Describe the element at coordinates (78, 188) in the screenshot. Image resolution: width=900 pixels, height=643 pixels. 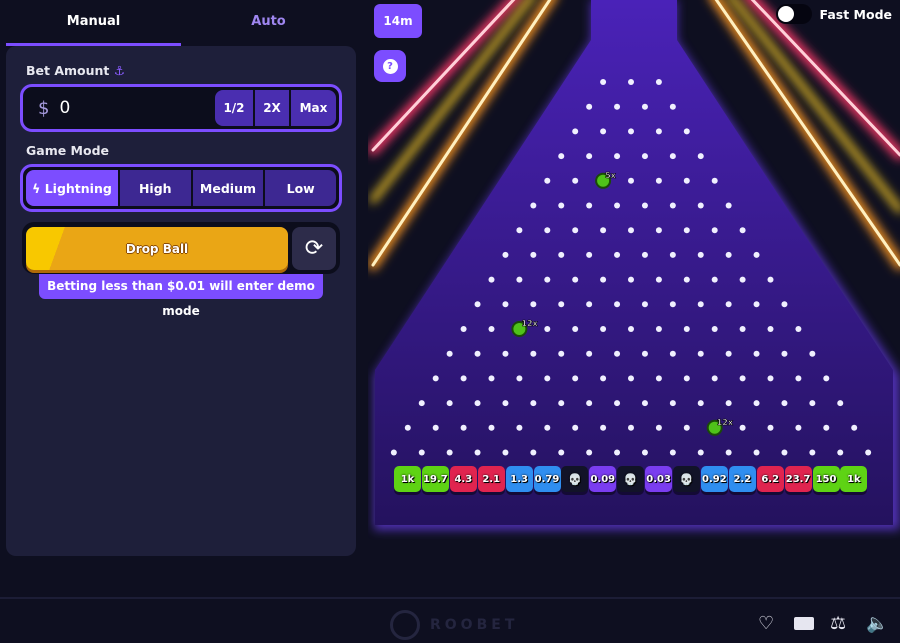
I see `mode-lightning-label: Lightning` at that location.